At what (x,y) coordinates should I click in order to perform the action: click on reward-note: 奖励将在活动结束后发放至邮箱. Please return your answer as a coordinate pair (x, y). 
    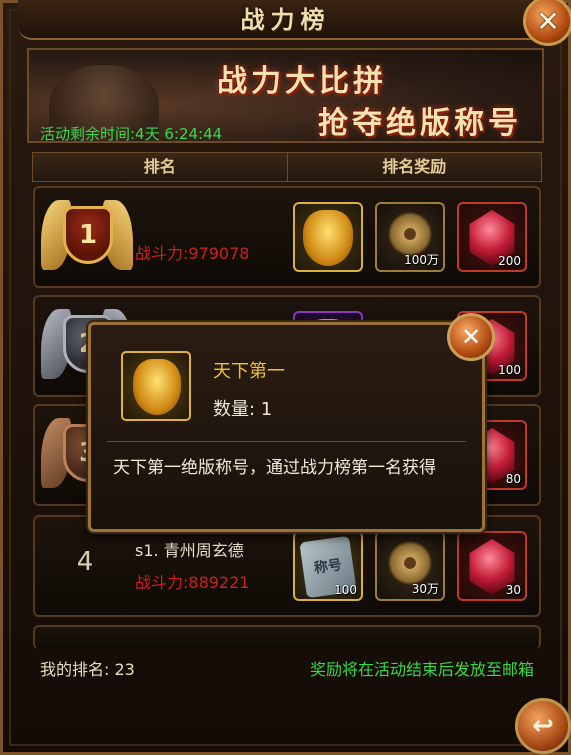
    Looking at the image, I should click on (421, 669).